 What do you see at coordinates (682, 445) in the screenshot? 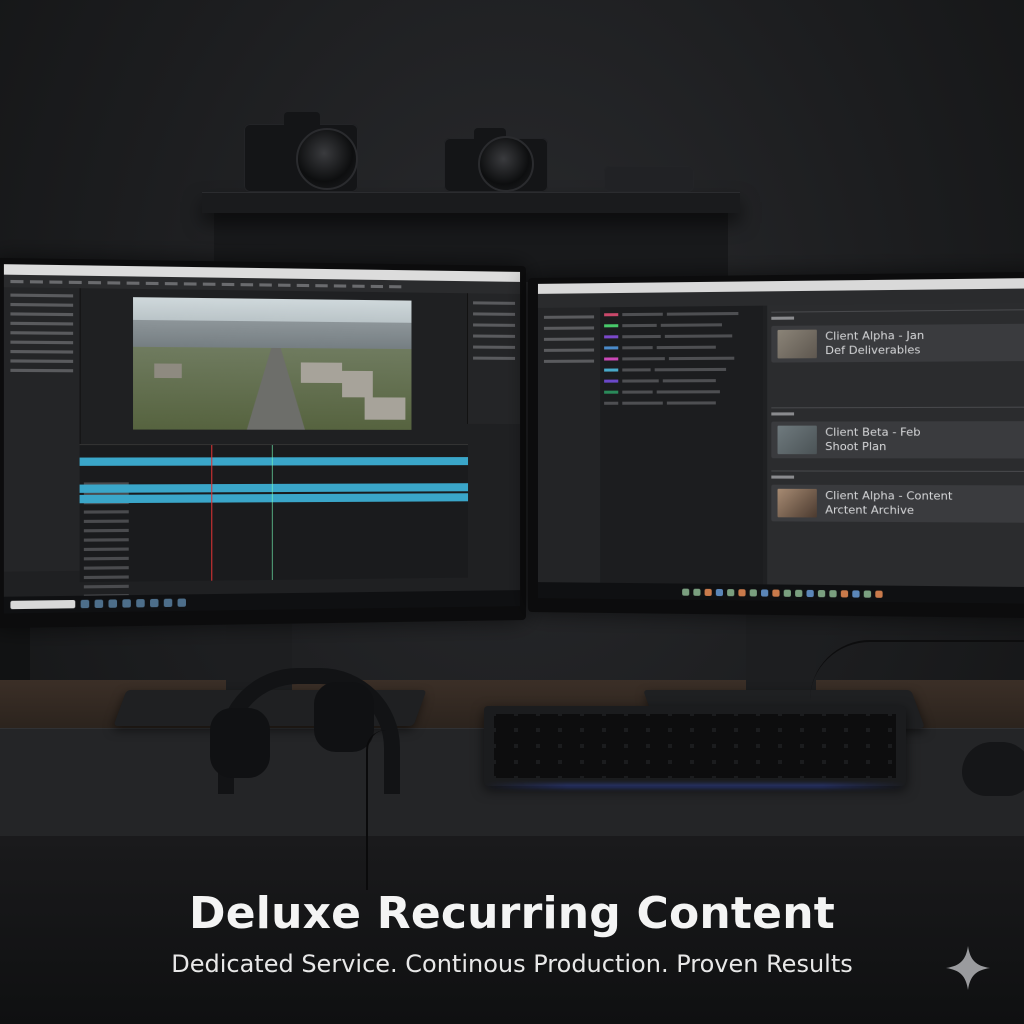
I see `manager-task-list` at bounding box center [682, 445].